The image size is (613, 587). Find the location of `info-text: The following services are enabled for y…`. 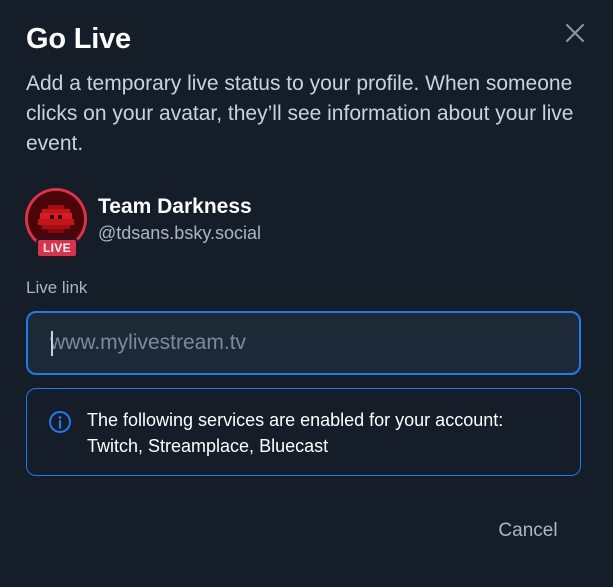

info-text: The following services are enabled for y… is located at coordinates (295, 433).